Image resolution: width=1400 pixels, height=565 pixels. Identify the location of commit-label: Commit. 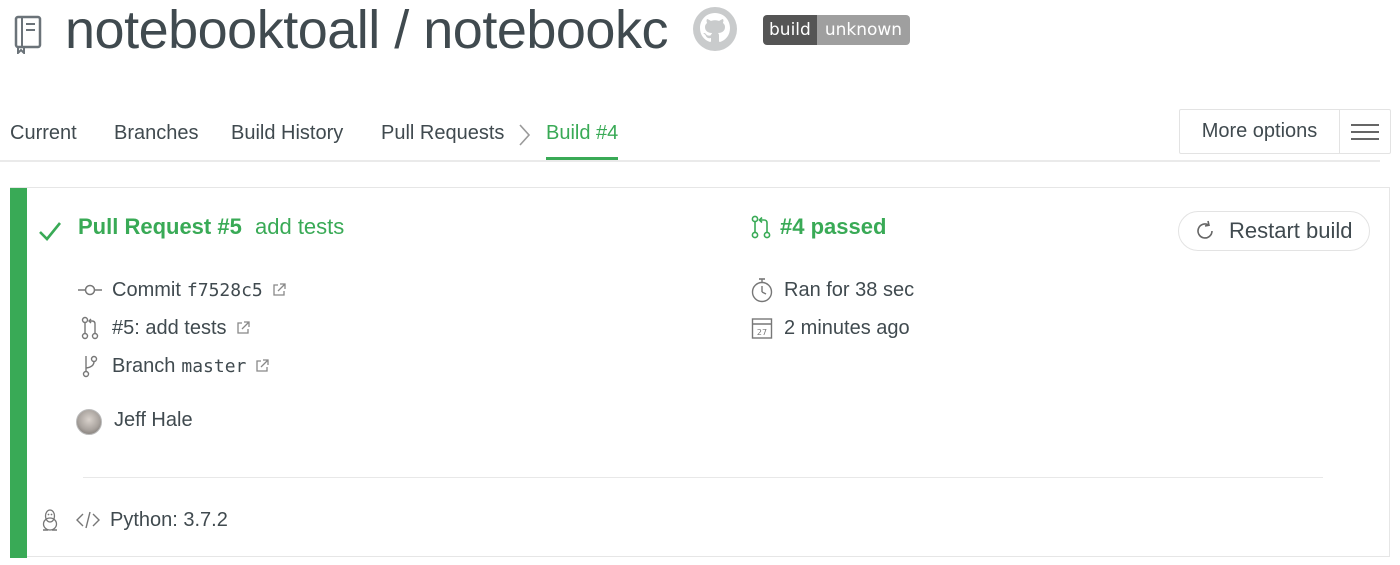
(146, 290).